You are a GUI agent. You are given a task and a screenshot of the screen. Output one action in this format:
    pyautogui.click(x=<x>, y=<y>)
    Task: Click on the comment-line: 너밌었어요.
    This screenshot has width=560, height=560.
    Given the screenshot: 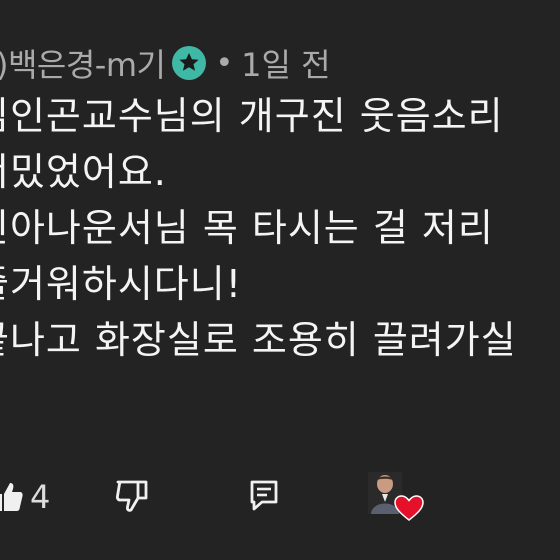 What is the action you would take?
    pyautogui.click(x=83, y=172)
    